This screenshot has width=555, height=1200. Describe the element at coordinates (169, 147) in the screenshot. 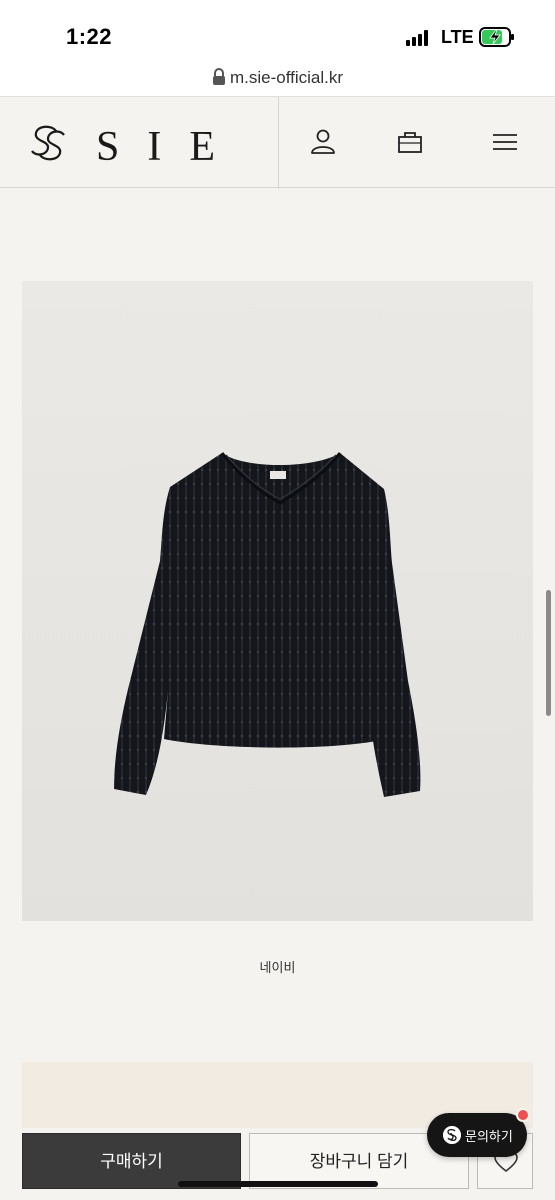

I see `brand-name: SIE` at that location.